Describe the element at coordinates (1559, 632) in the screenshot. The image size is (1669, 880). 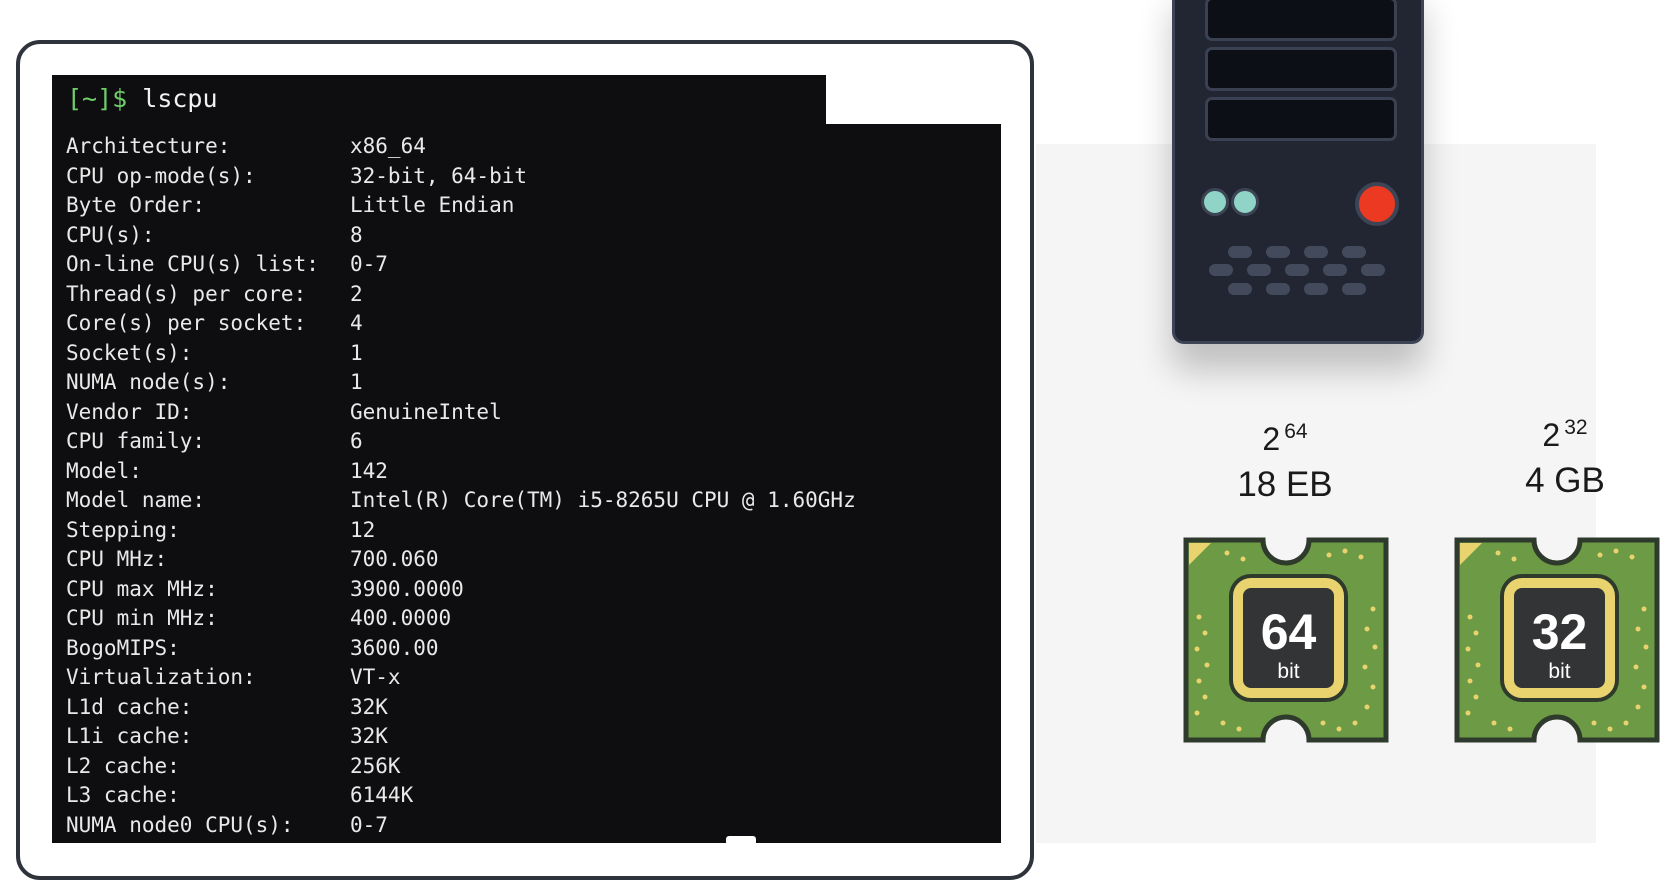
I see `chip-number: 32` at that location.